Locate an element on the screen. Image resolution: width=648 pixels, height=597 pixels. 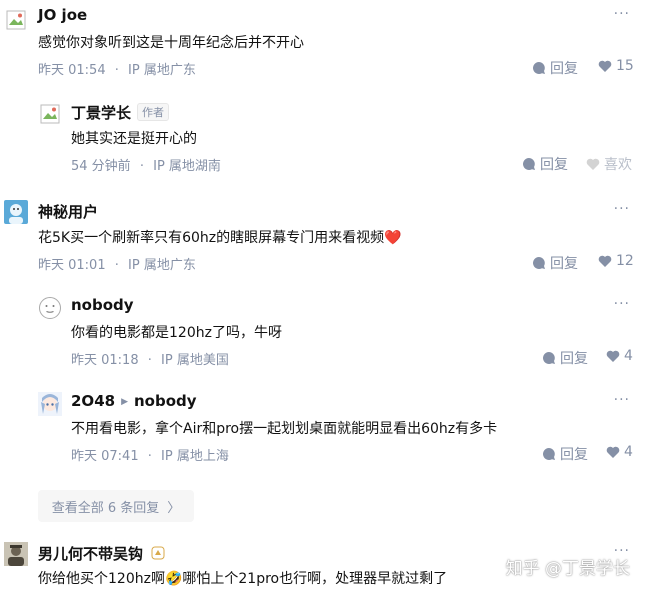
comment-time: 昨天 01:54 · IP 属地广东 is located at coordinates (117, 70).